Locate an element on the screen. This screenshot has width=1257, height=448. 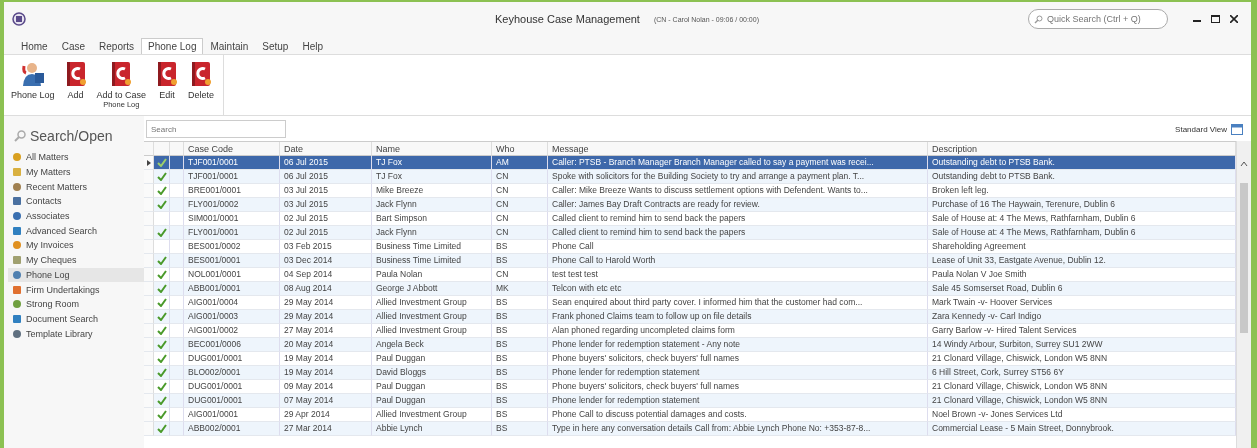
sidebar-item: Document Search is located at coordinates (76, 319).